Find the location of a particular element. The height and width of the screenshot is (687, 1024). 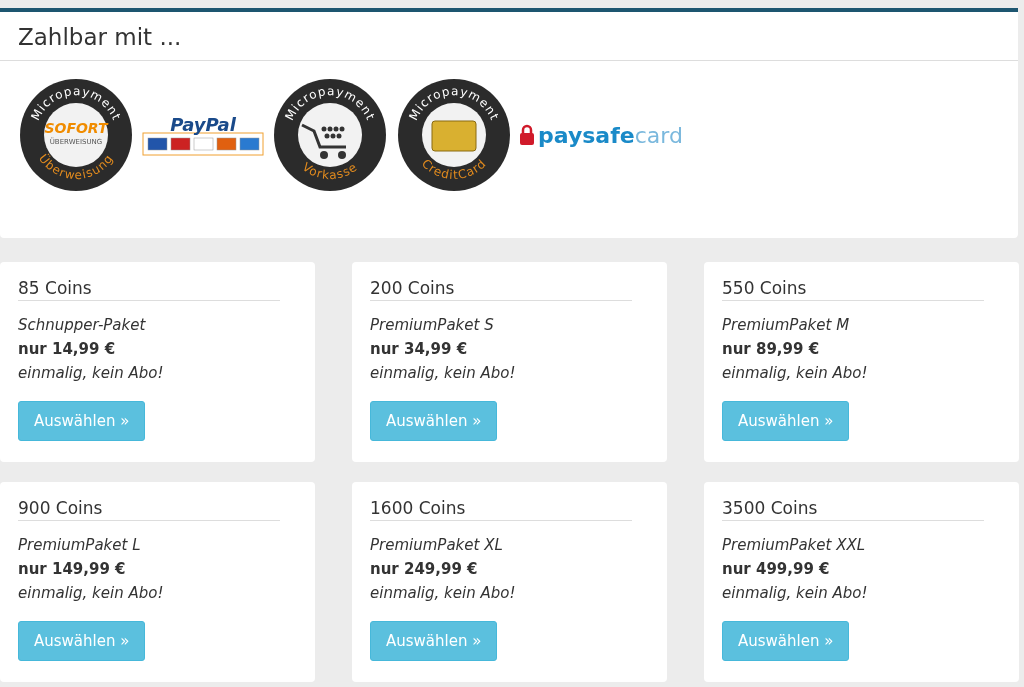

package-name: PremiumPaket S is located at coordinates (432, 325).